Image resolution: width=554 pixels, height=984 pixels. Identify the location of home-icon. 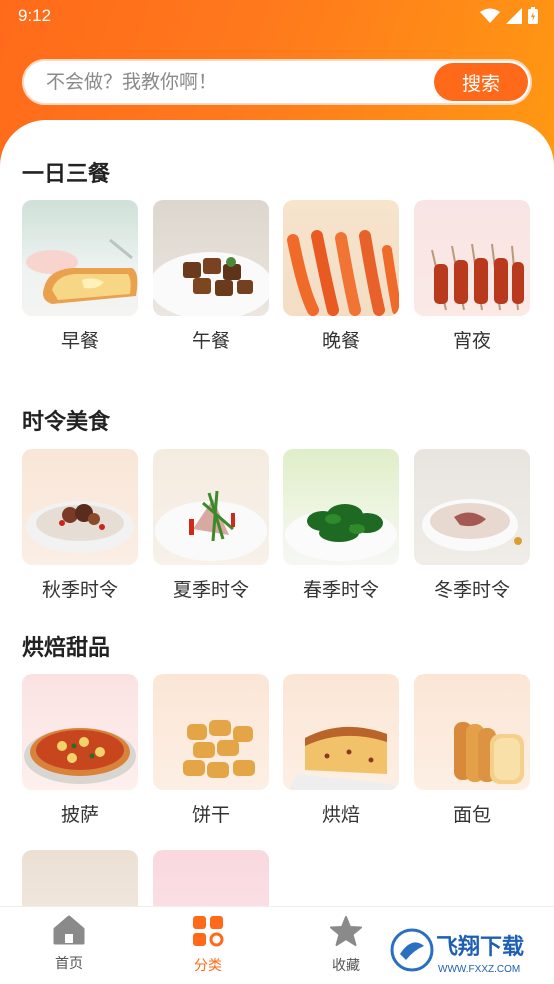
(69, 930).